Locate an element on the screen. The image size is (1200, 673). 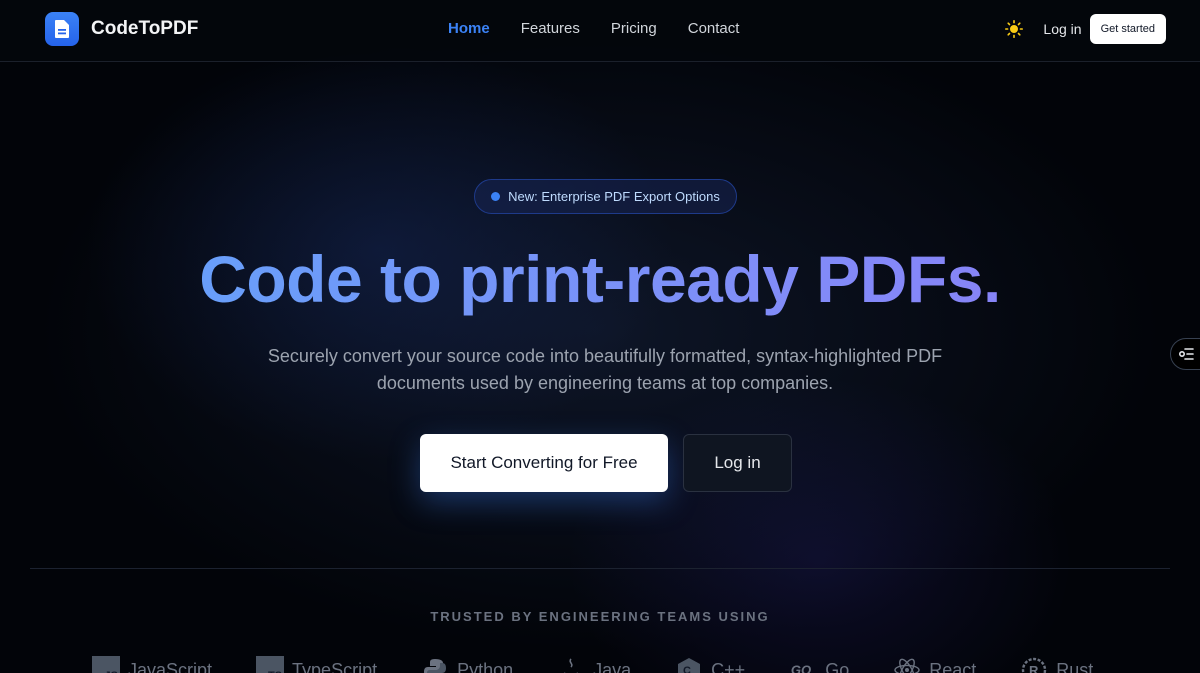
logo-java: Java is located at coordinates (594, 664).